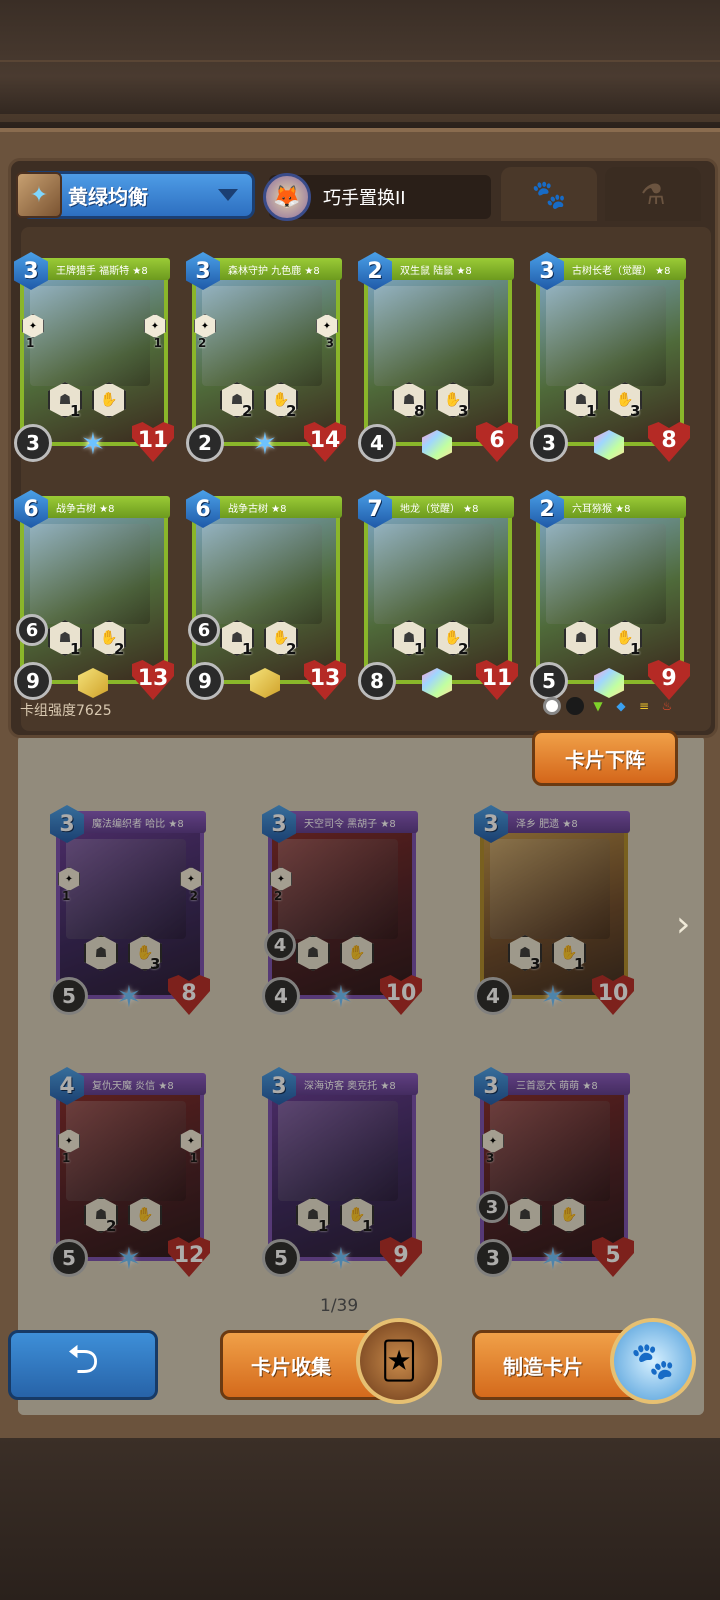  What do you see at coordinates (39, 195) in the screenshot?
I see `book-icon: ✦` at bounding box center [39, 195].